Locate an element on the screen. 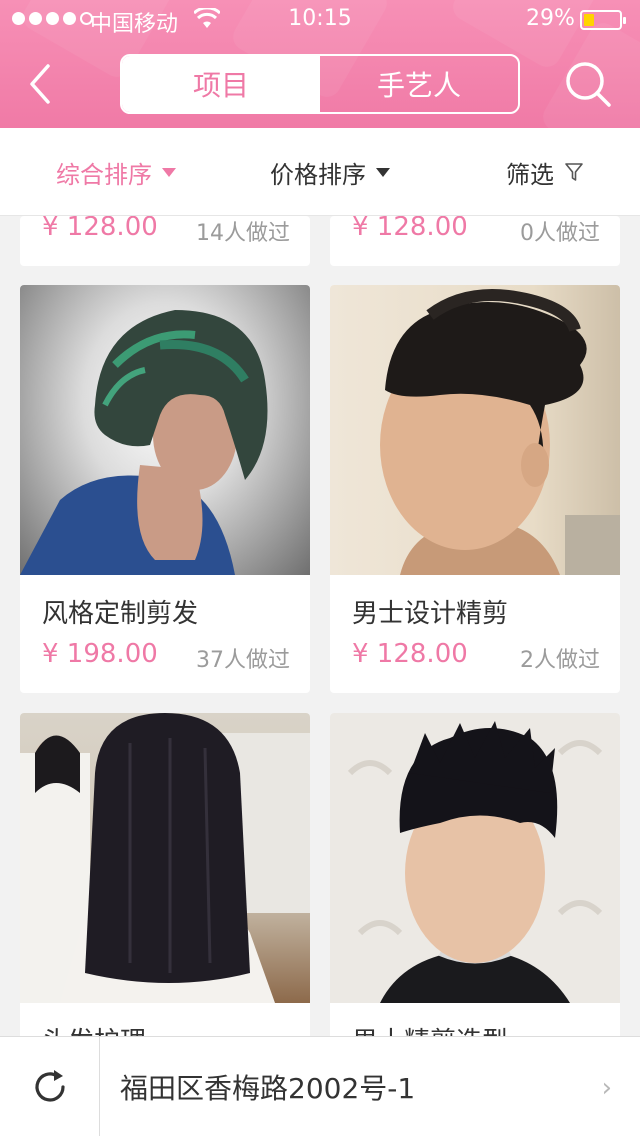  status-bar: 中国移动 10:15 29% is located at coordinates (320, 20).